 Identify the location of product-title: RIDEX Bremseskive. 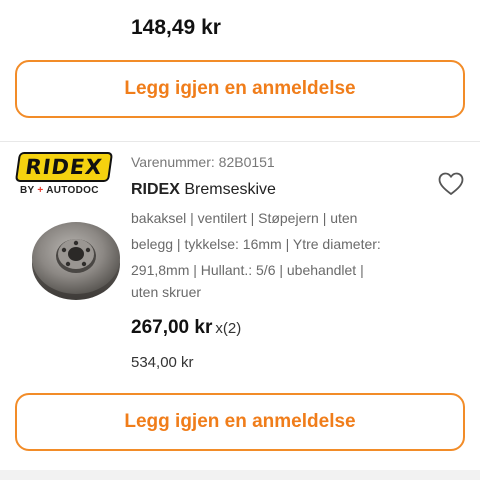
(203, 190).